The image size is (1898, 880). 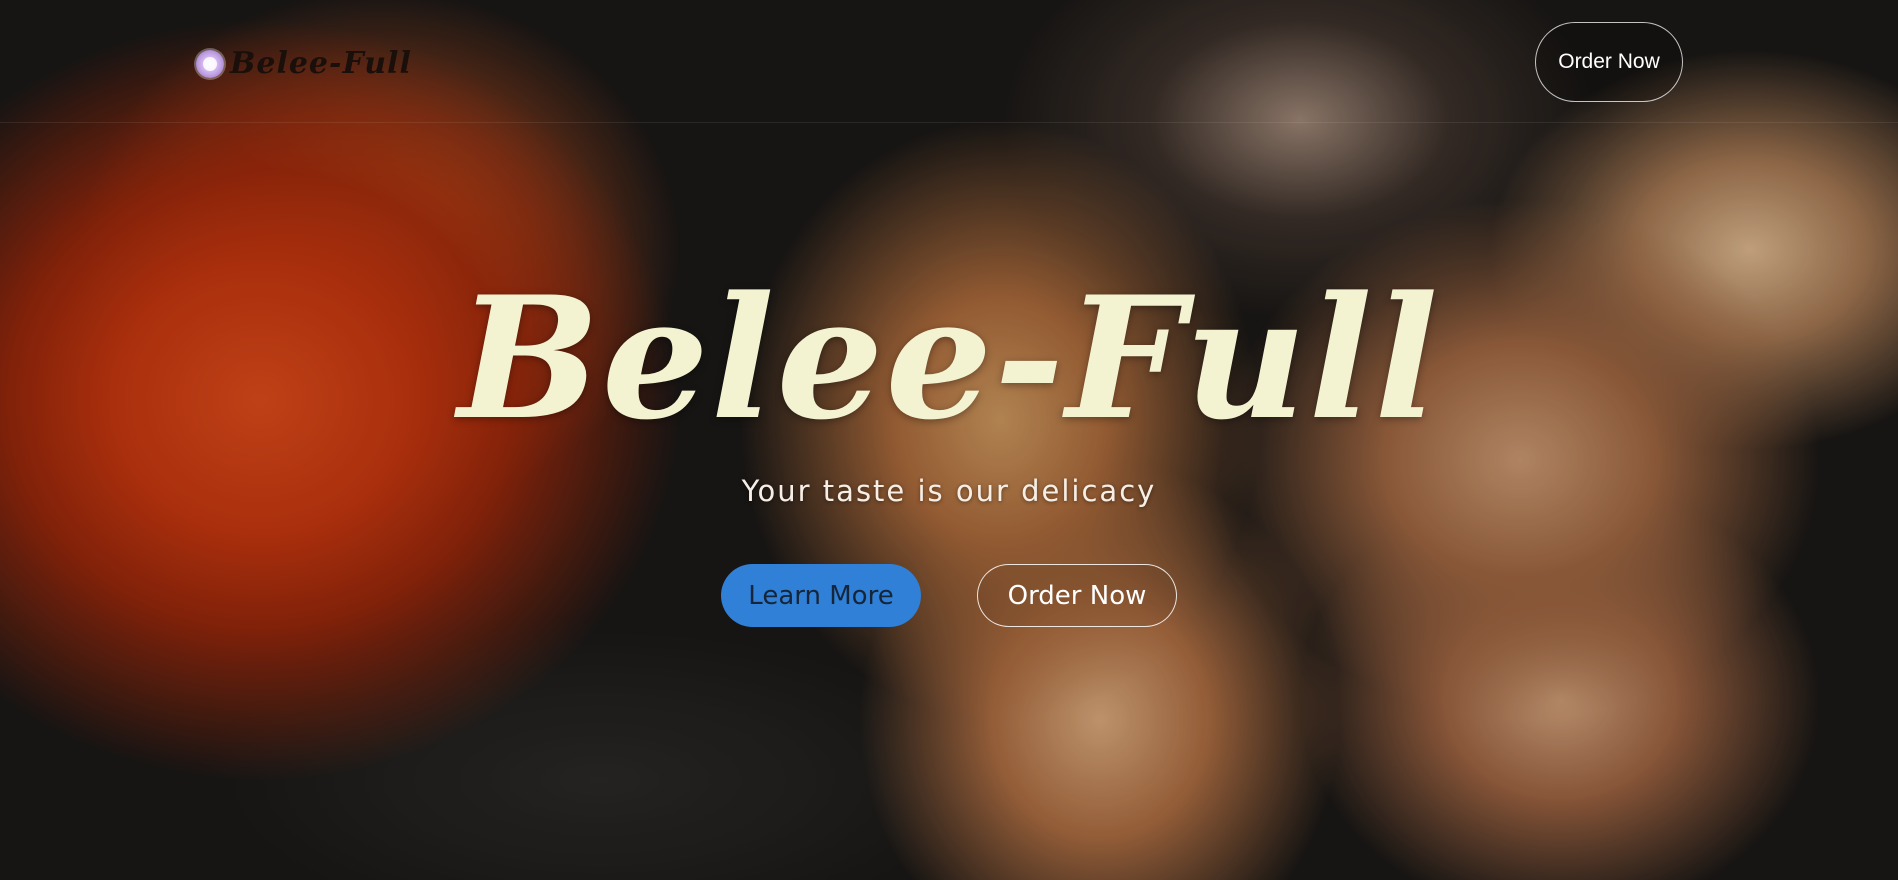 What do you see at coordinates (1077, 595) in the screenshot?
I see `hero-order-now-button: Order Now` at bounding box center [1077, 595].